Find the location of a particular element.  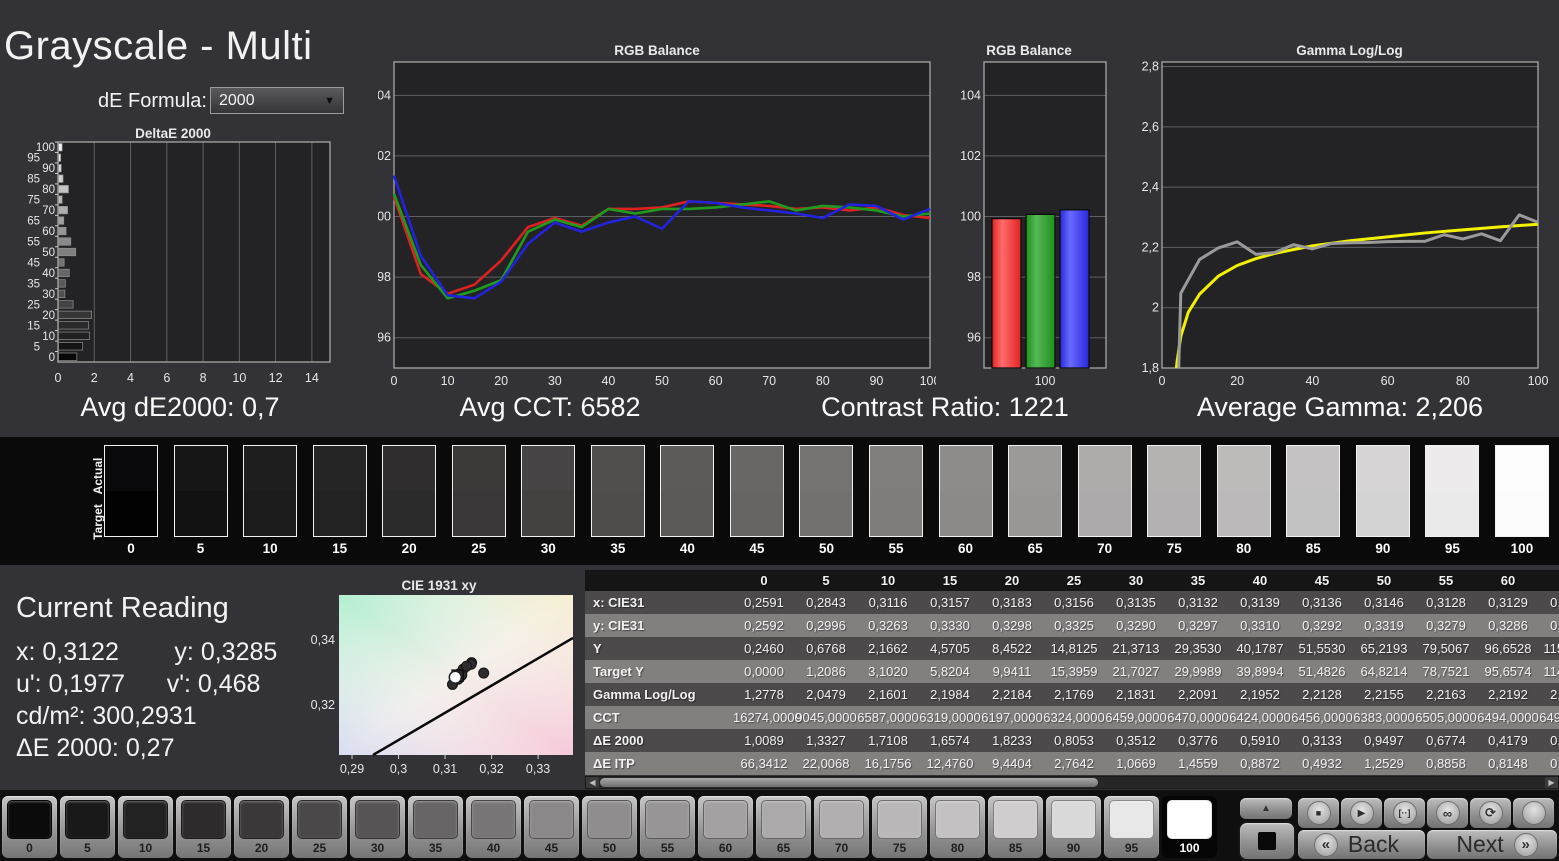

svg-text: 50 is located at coordinates (662, 381).